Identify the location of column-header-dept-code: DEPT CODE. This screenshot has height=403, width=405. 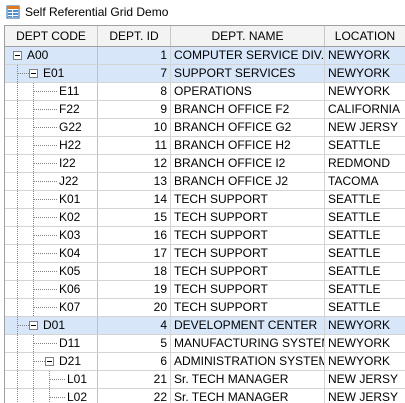
(51, 36).